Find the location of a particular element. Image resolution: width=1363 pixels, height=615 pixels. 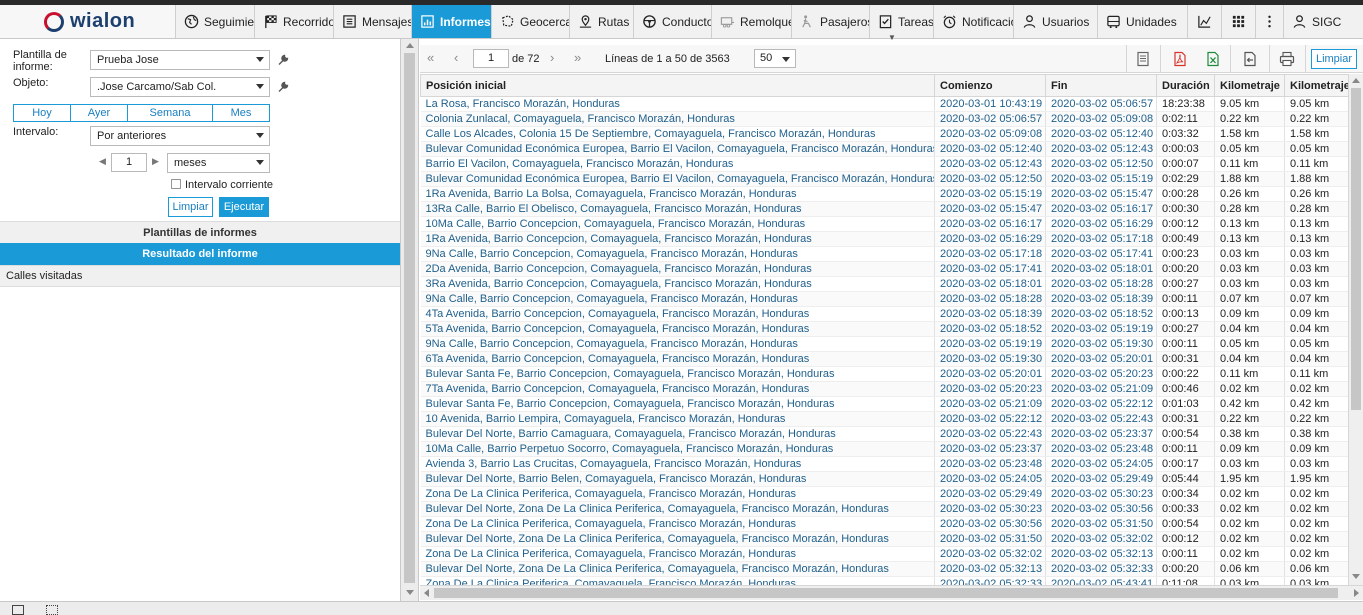

first-page-icon: « is located at coordinates (430, 57).